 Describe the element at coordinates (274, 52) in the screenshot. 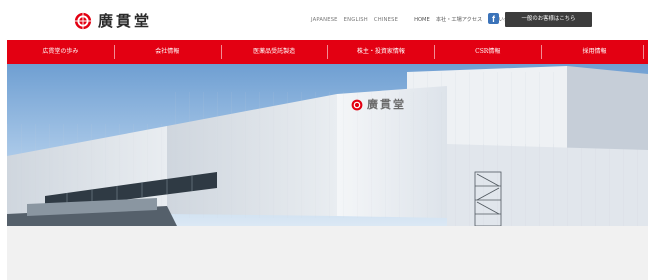

I see `nav-item-contract-manufacturing: 医薬品受託製造` at that location.